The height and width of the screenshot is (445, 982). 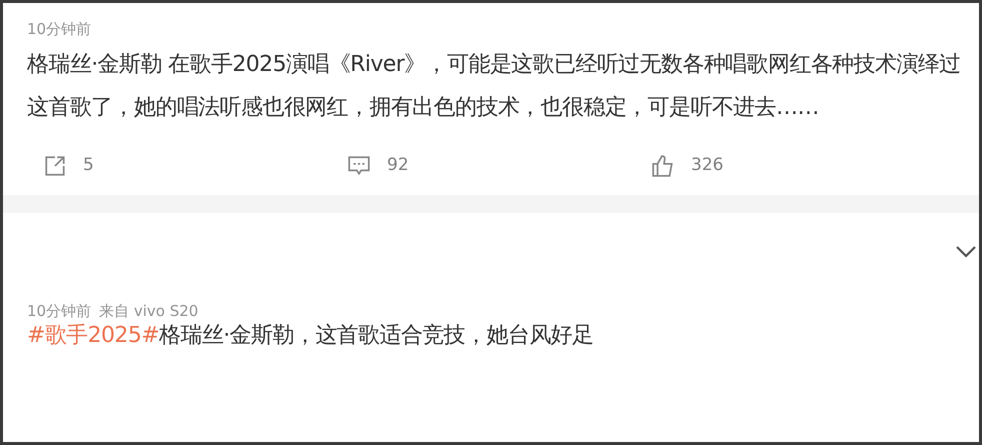 I want to click on post-text: #歌手2025#格瑞丝·金斯勒，这首歌适合竞技，她台风好足, so click(x=310, y=336).